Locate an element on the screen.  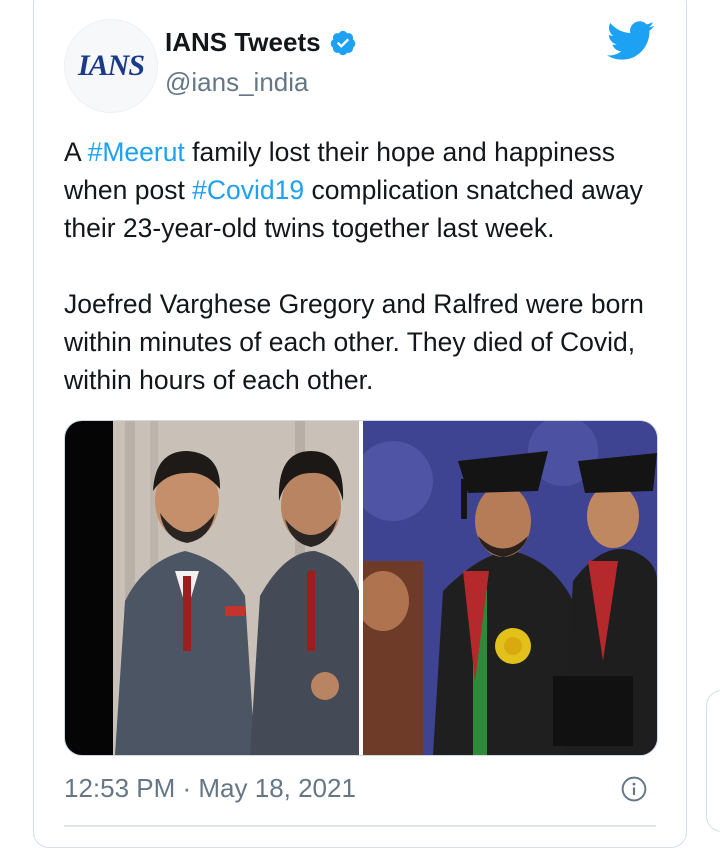
author-name-row: IANS Tweets is located at coordinates (261, 42).